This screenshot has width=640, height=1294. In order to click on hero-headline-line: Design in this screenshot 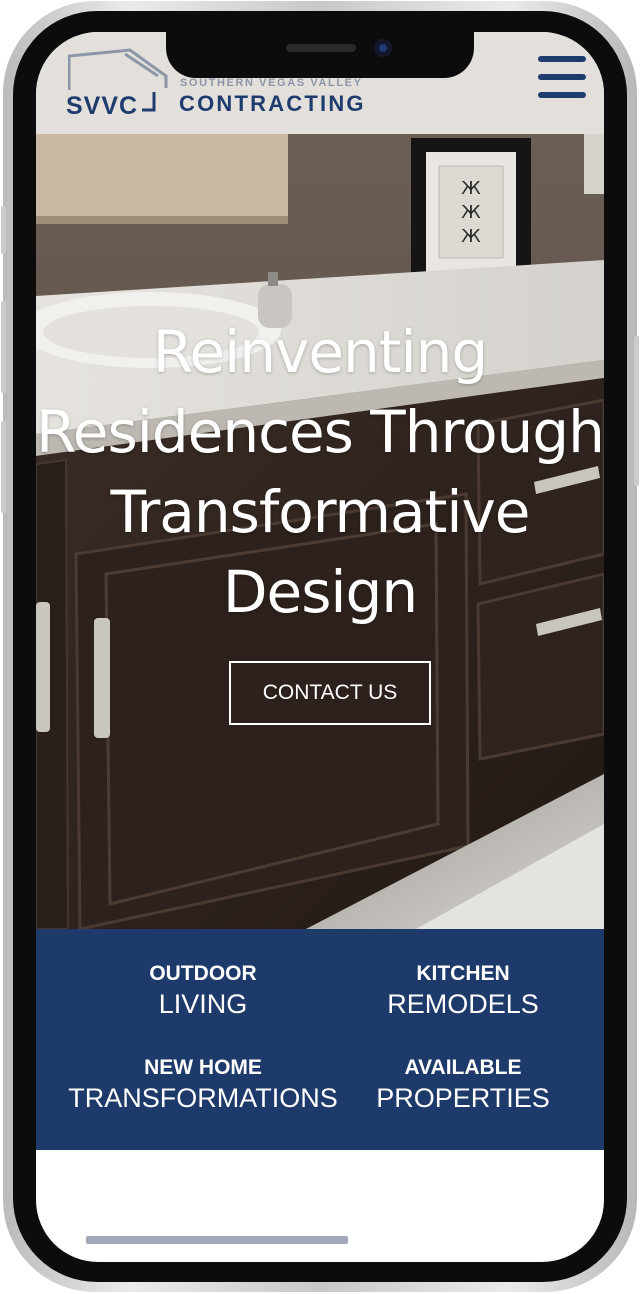, I will do `click(320, 592)`.